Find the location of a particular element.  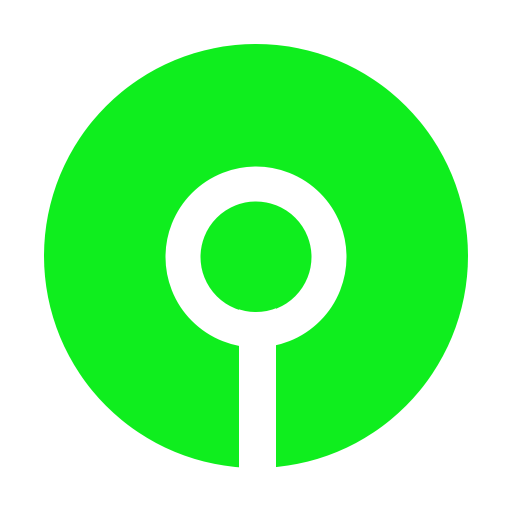

keyhole-center is located at coordinates (256, 257).